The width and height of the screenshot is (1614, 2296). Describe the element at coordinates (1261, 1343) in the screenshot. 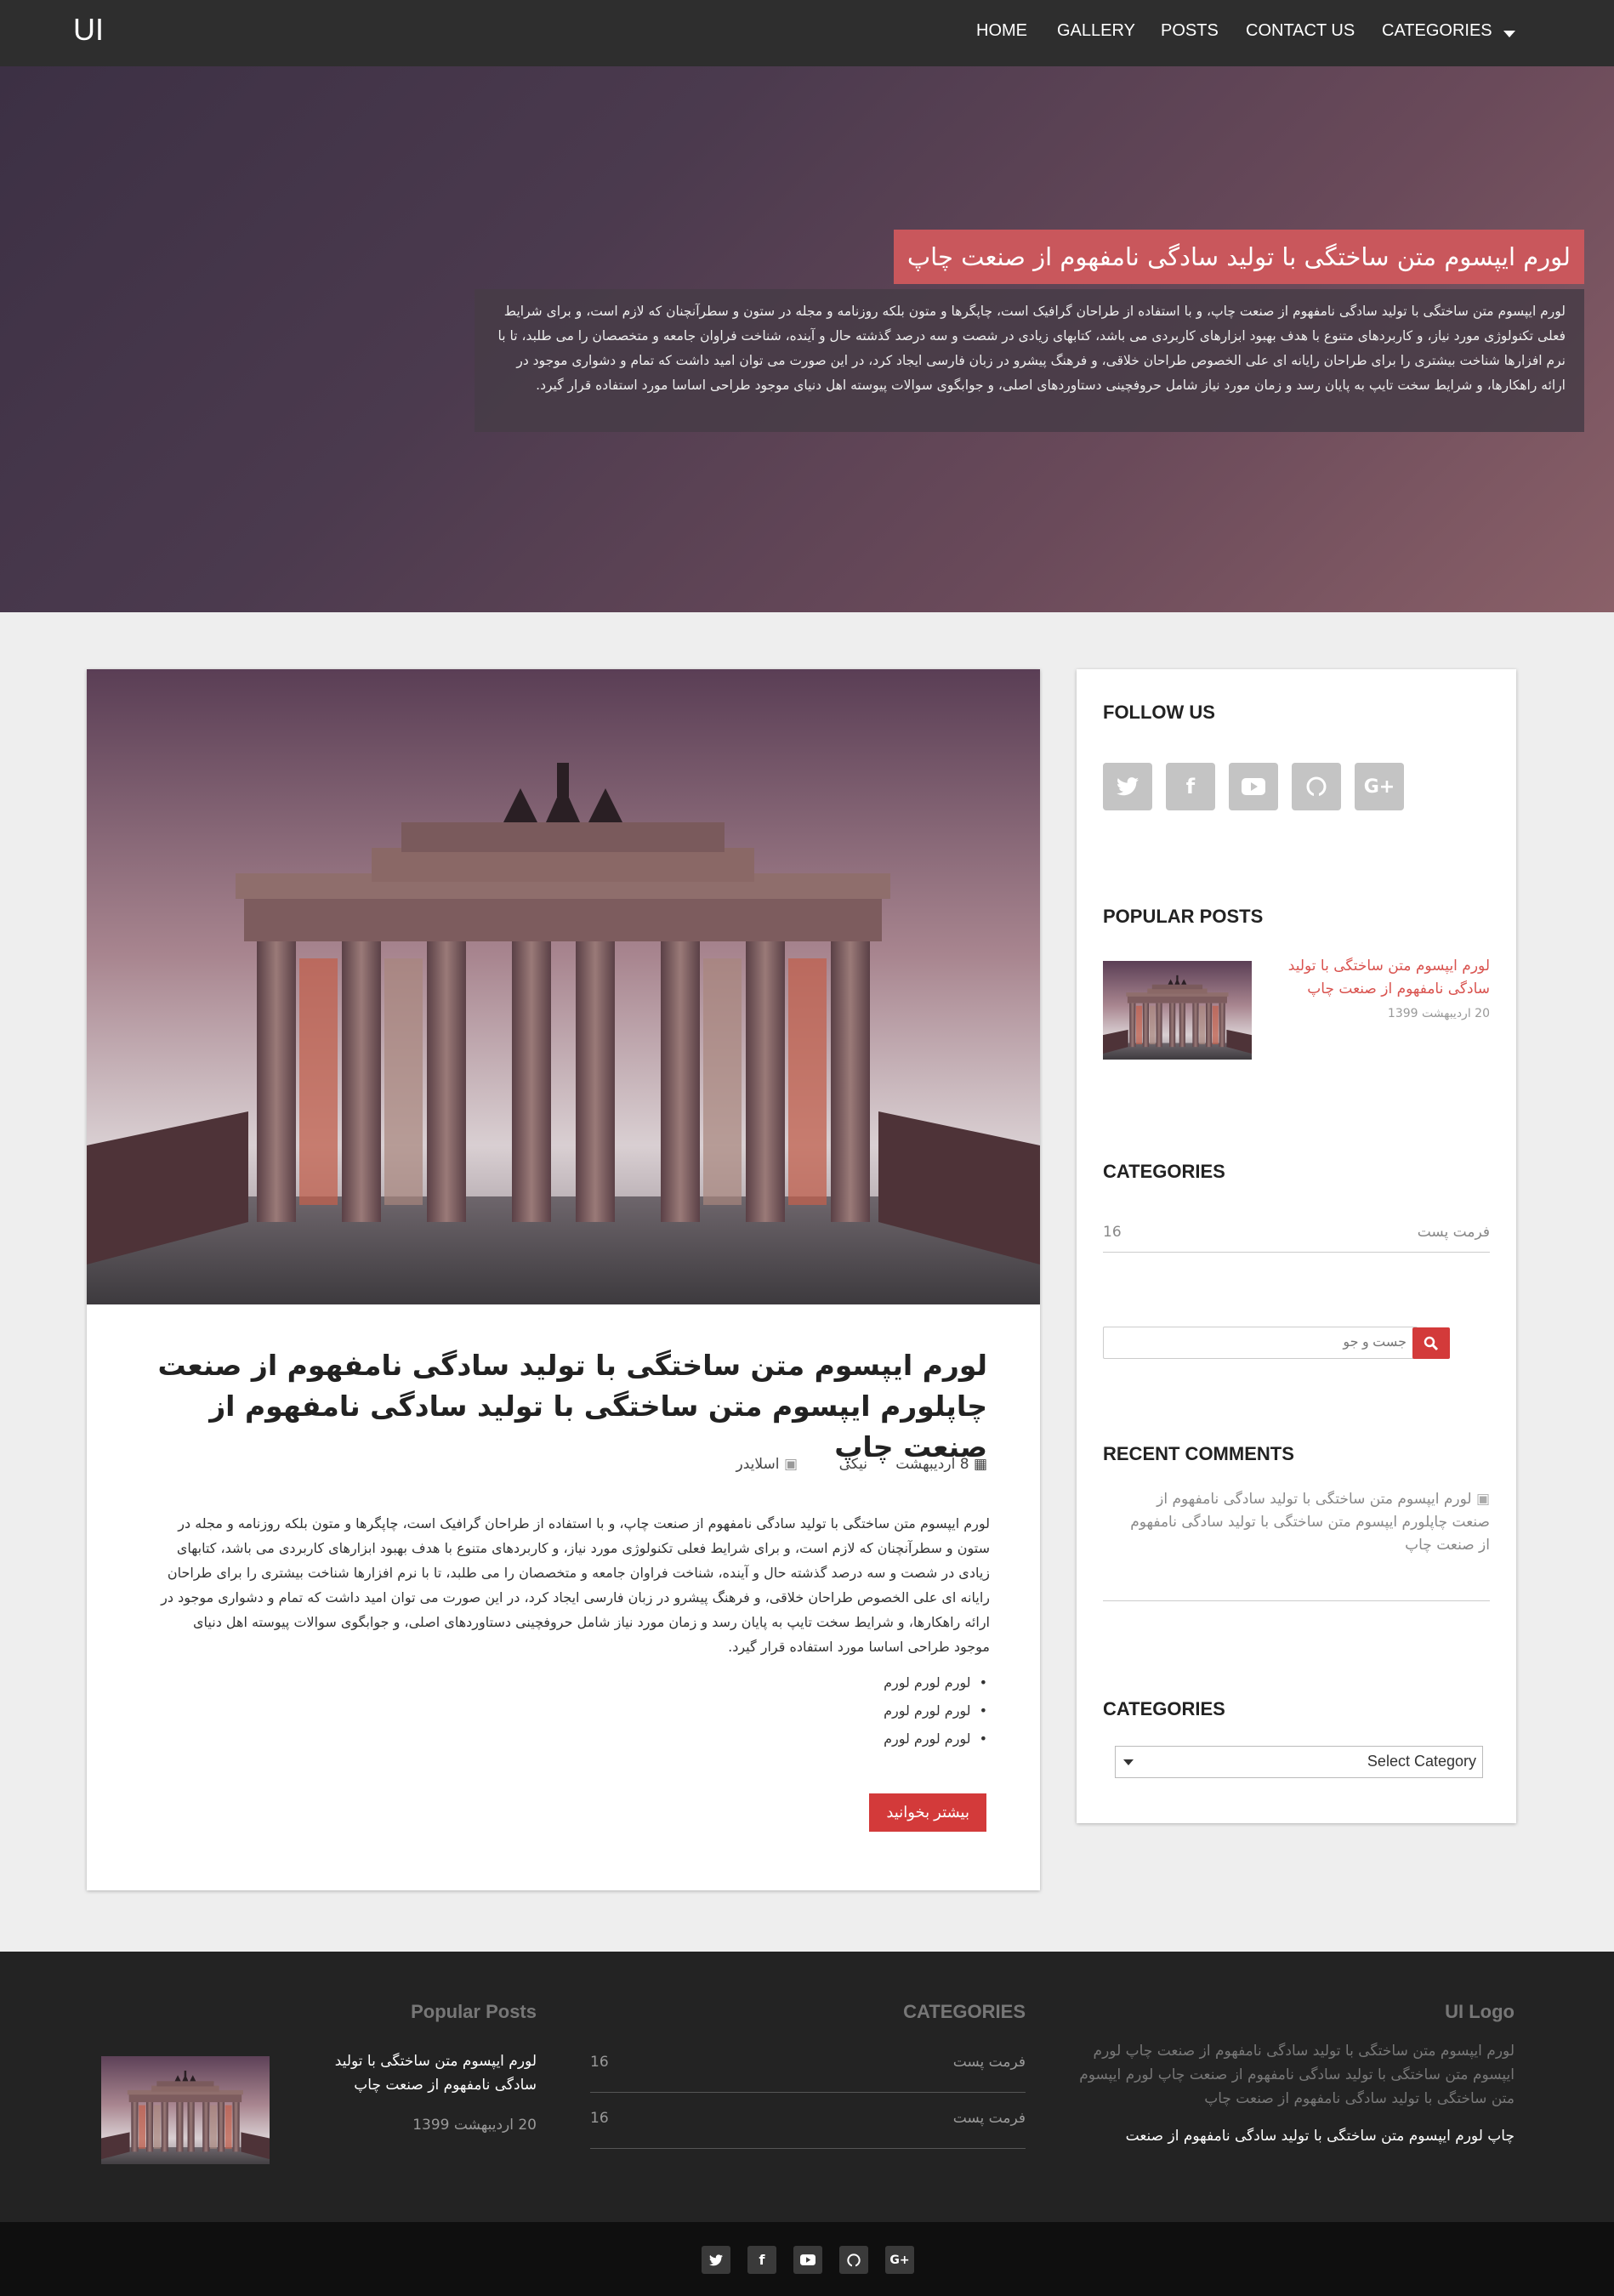

I see `search-input` at that location.